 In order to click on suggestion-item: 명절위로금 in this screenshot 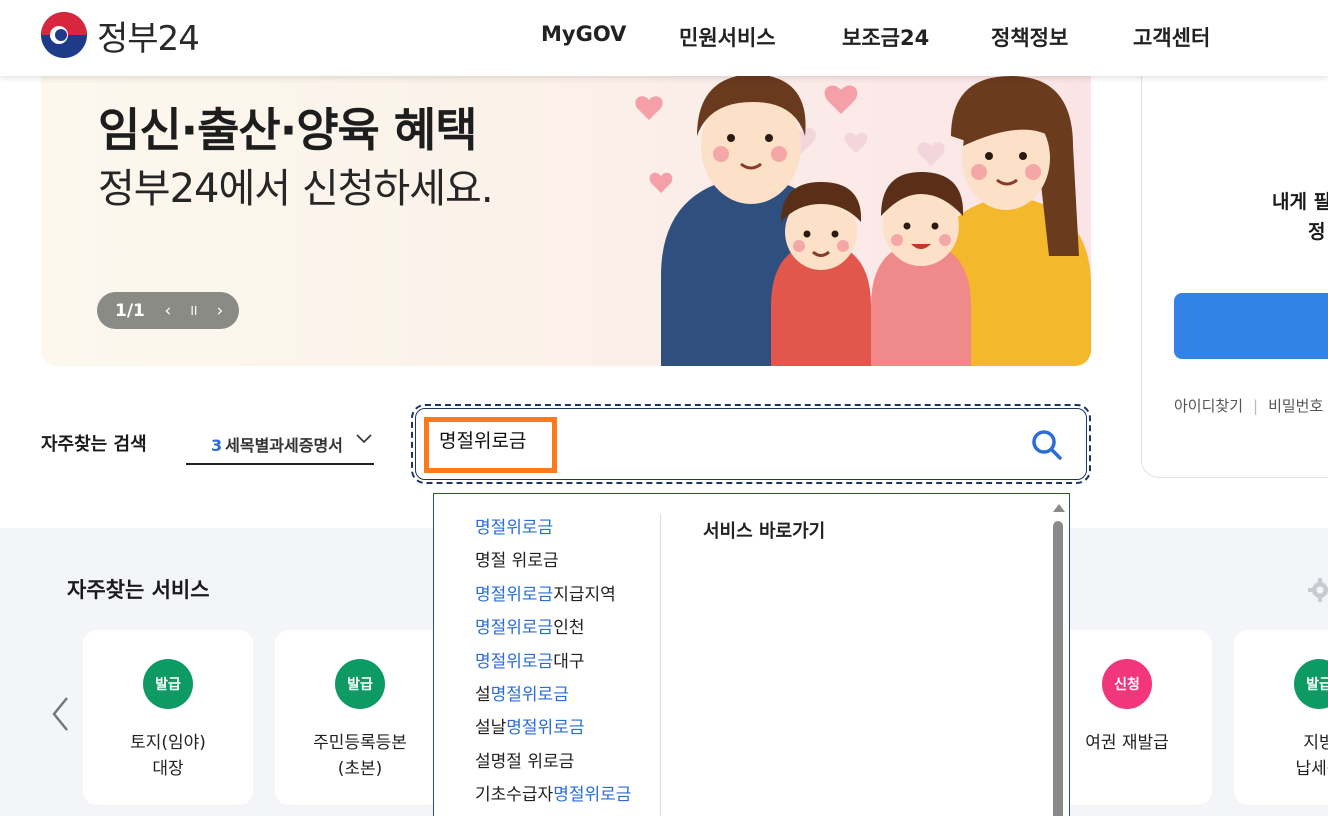, I will do `click(553, 529)`.